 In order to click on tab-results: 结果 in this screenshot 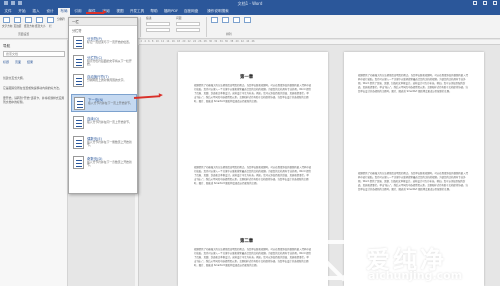, I will do `click(30, 62)`.